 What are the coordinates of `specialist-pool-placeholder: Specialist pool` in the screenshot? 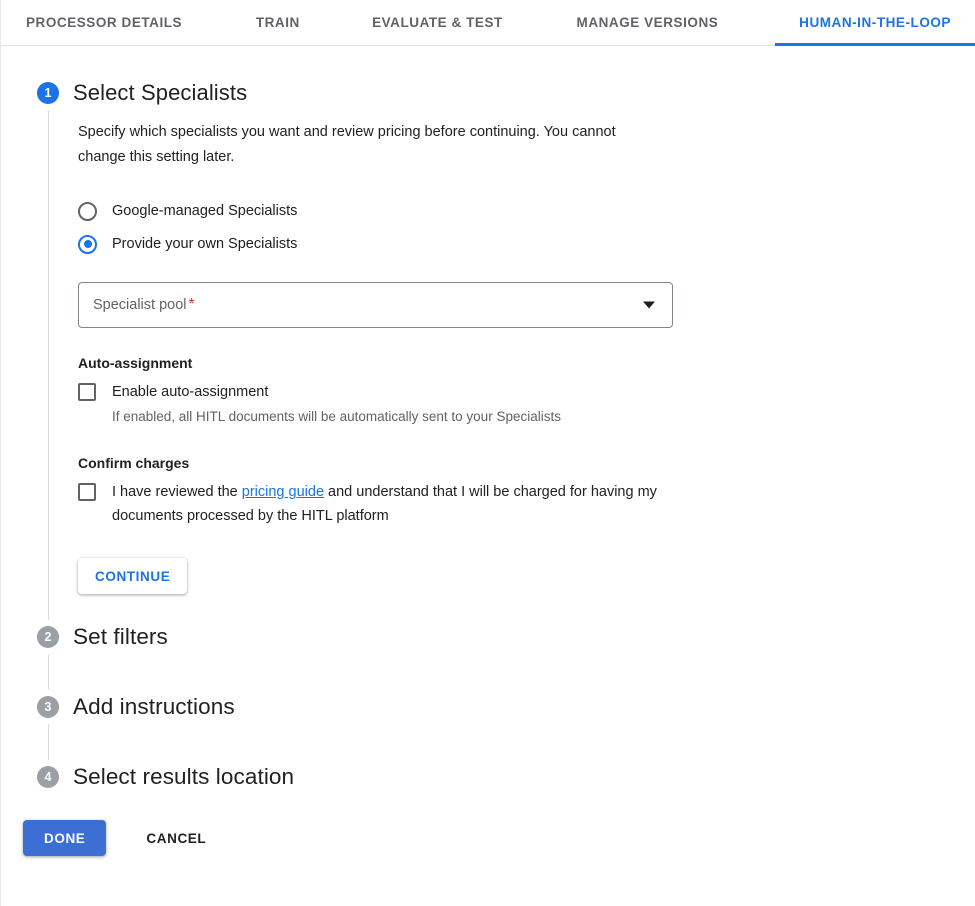 It's located at (140, 305).